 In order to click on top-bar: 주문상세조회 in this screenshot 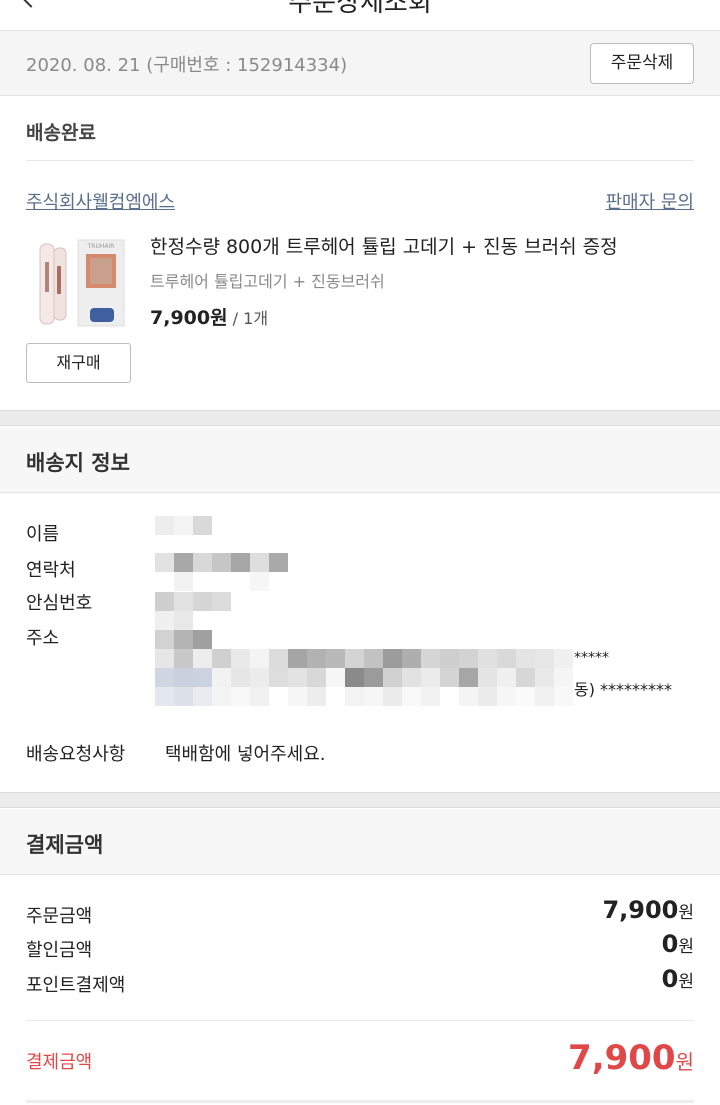, I will do `click(360, 15)`.